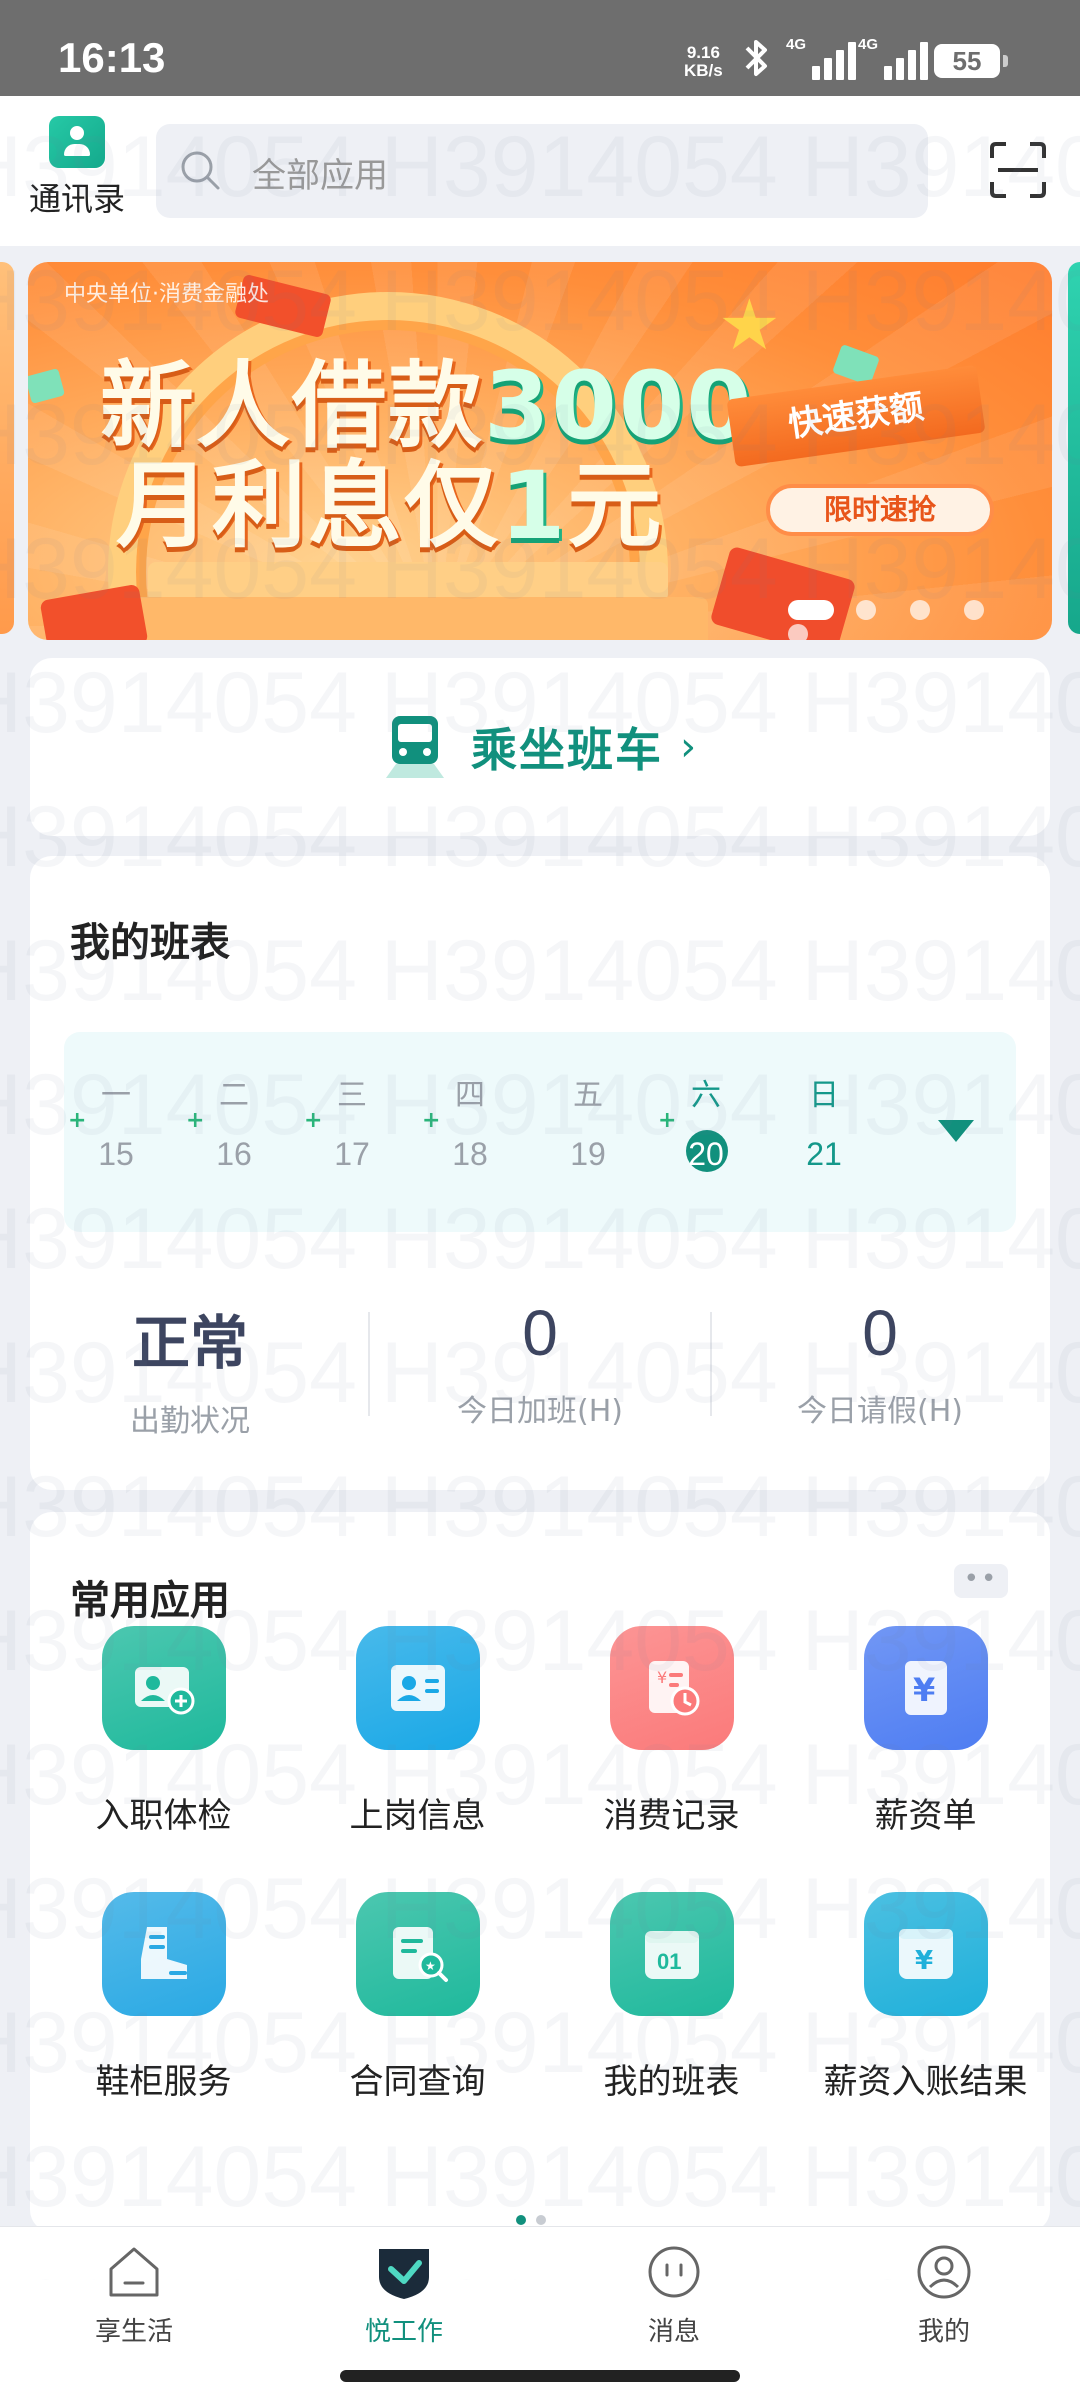  What do you see at coordinates (112, 1132) in the screenshot?
I see `day-cell: 一 +15` at bounding box center [112, 1132].